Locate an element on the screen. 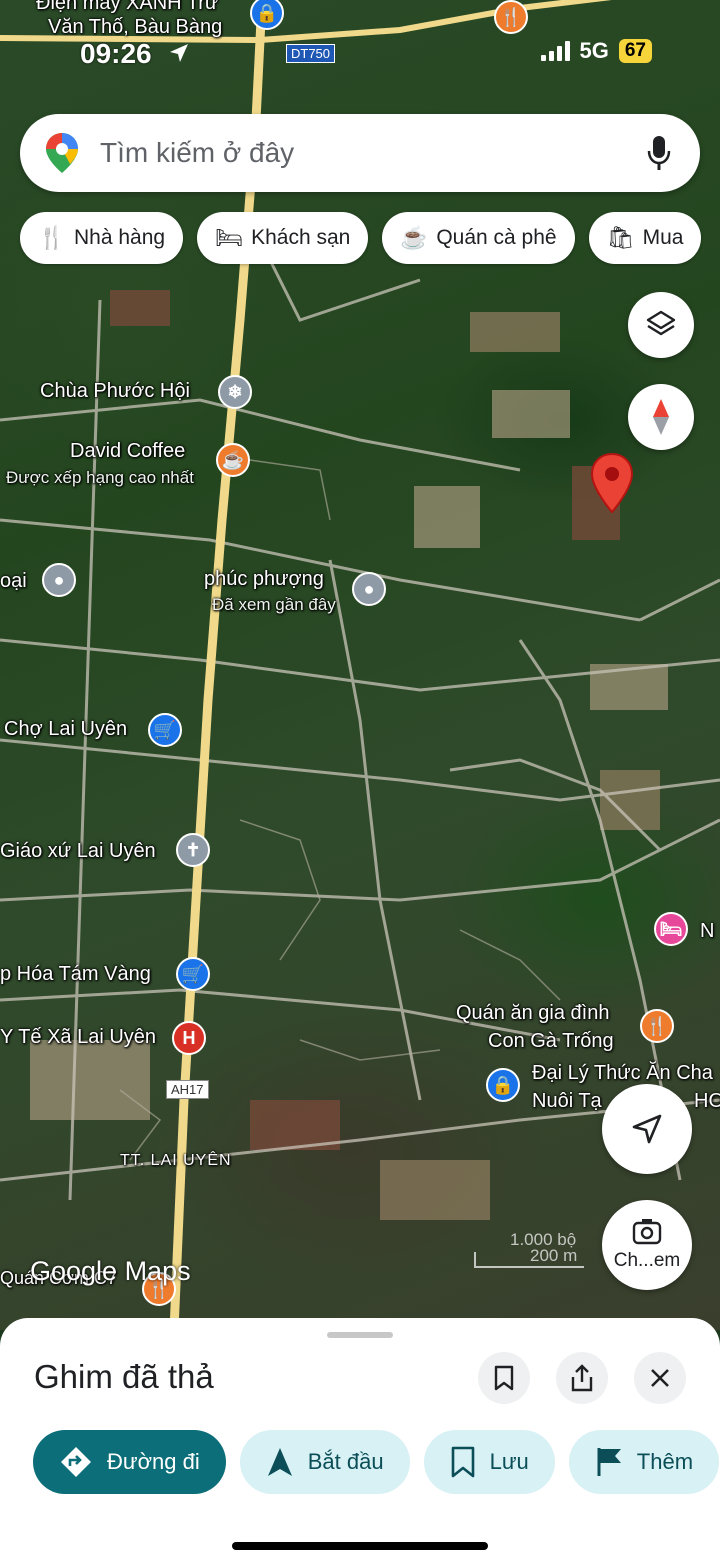  place-label-dai-ly-tail: HOÀ is located at coordinates (707, 1101).